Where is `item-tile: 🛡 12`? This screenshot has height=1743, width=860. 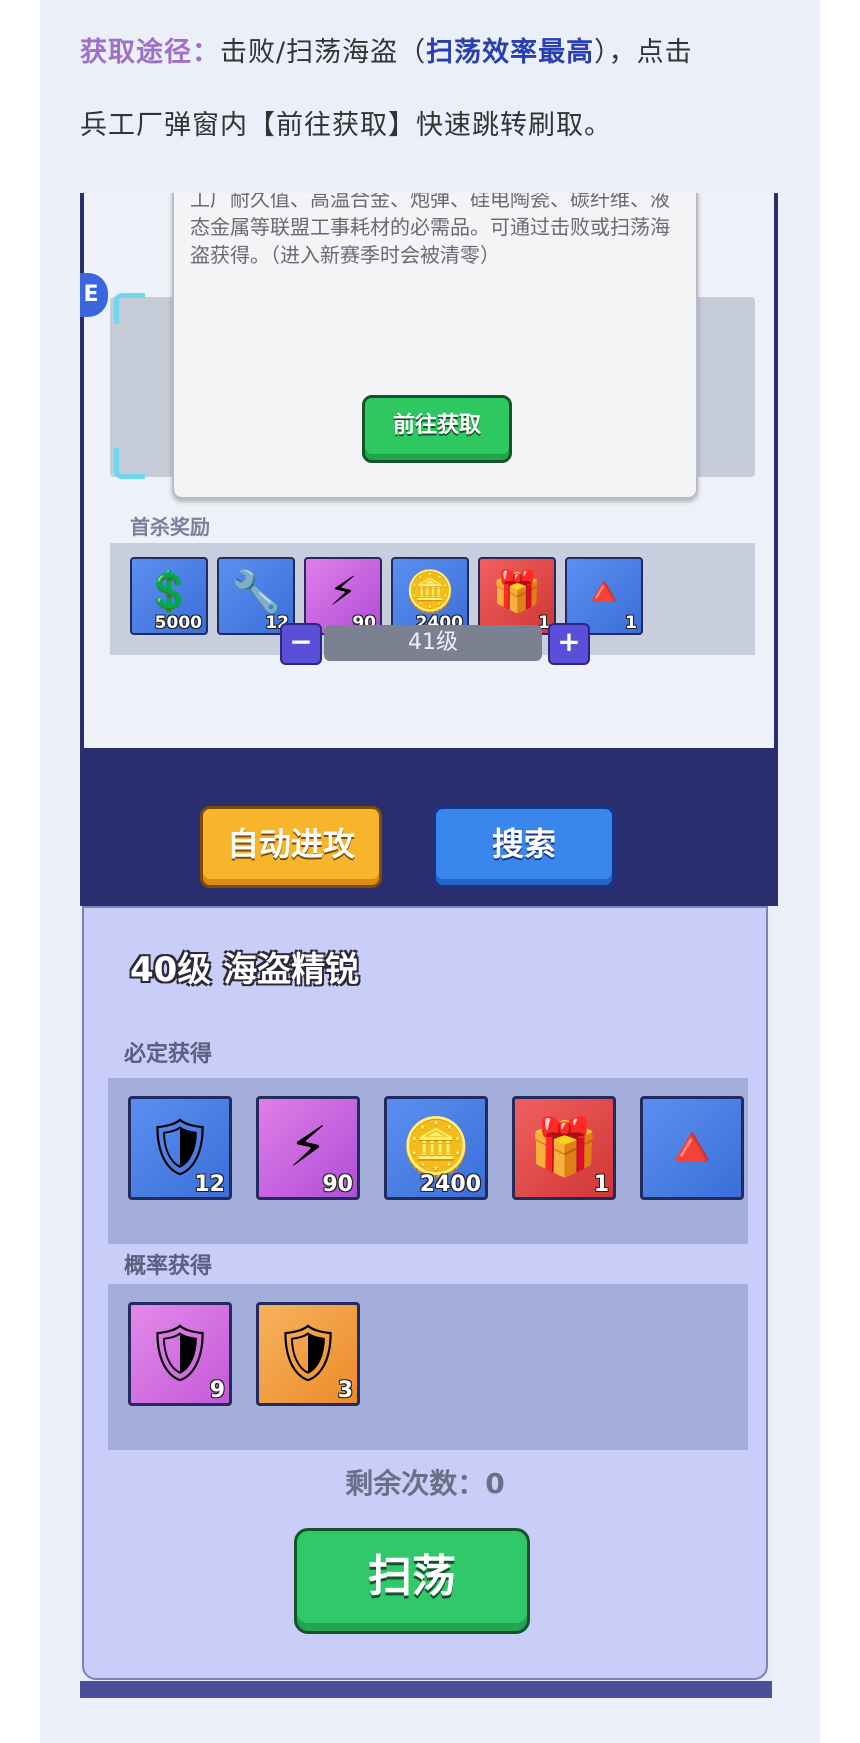 item-tile: 🛡 12 is located at coordinates (180, 1148).